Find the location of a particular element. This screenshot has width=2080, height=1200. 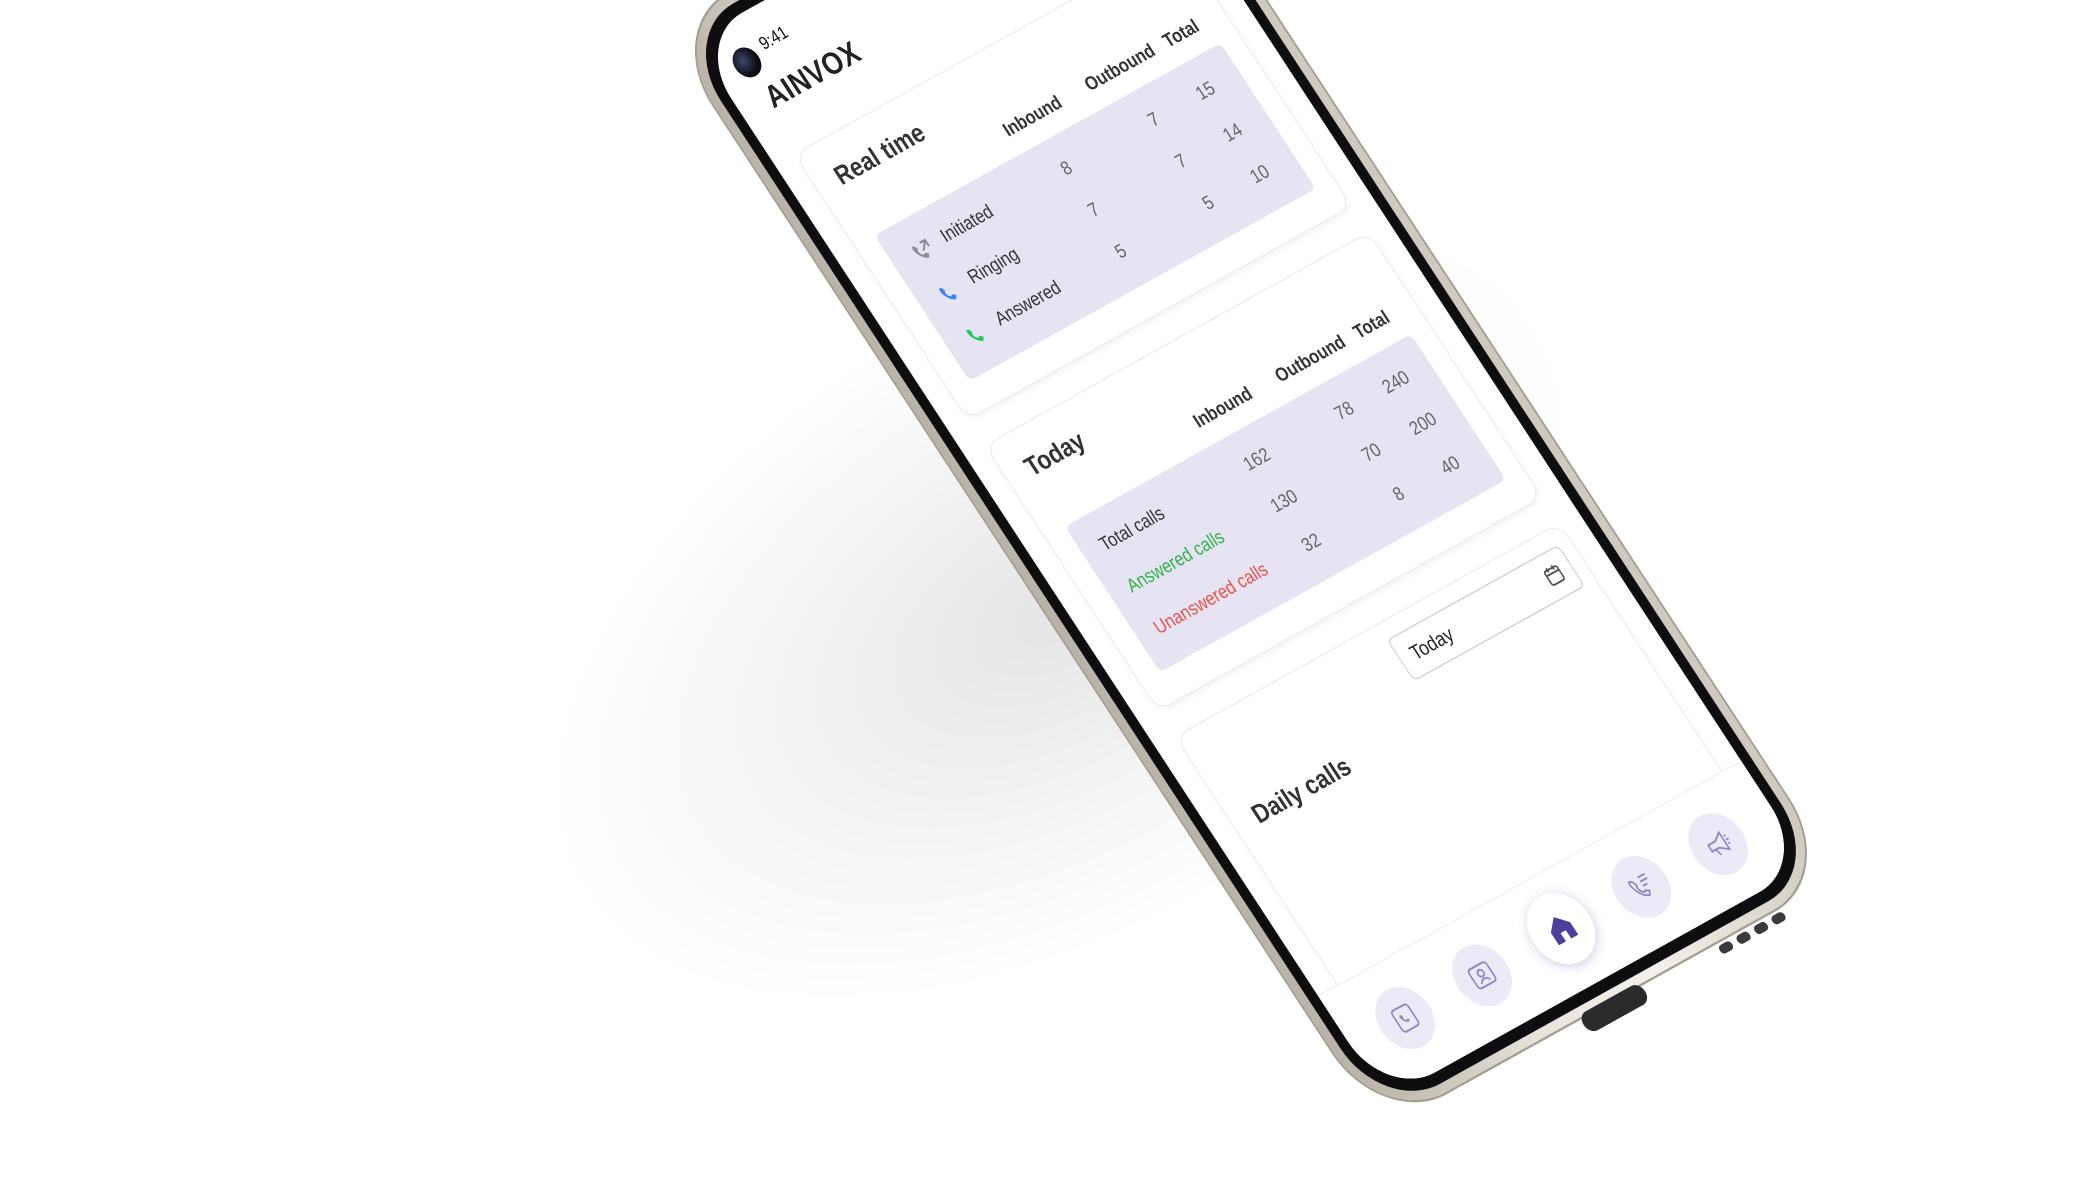

daily-title: Daily calls is located at coordinates (1301, 790).